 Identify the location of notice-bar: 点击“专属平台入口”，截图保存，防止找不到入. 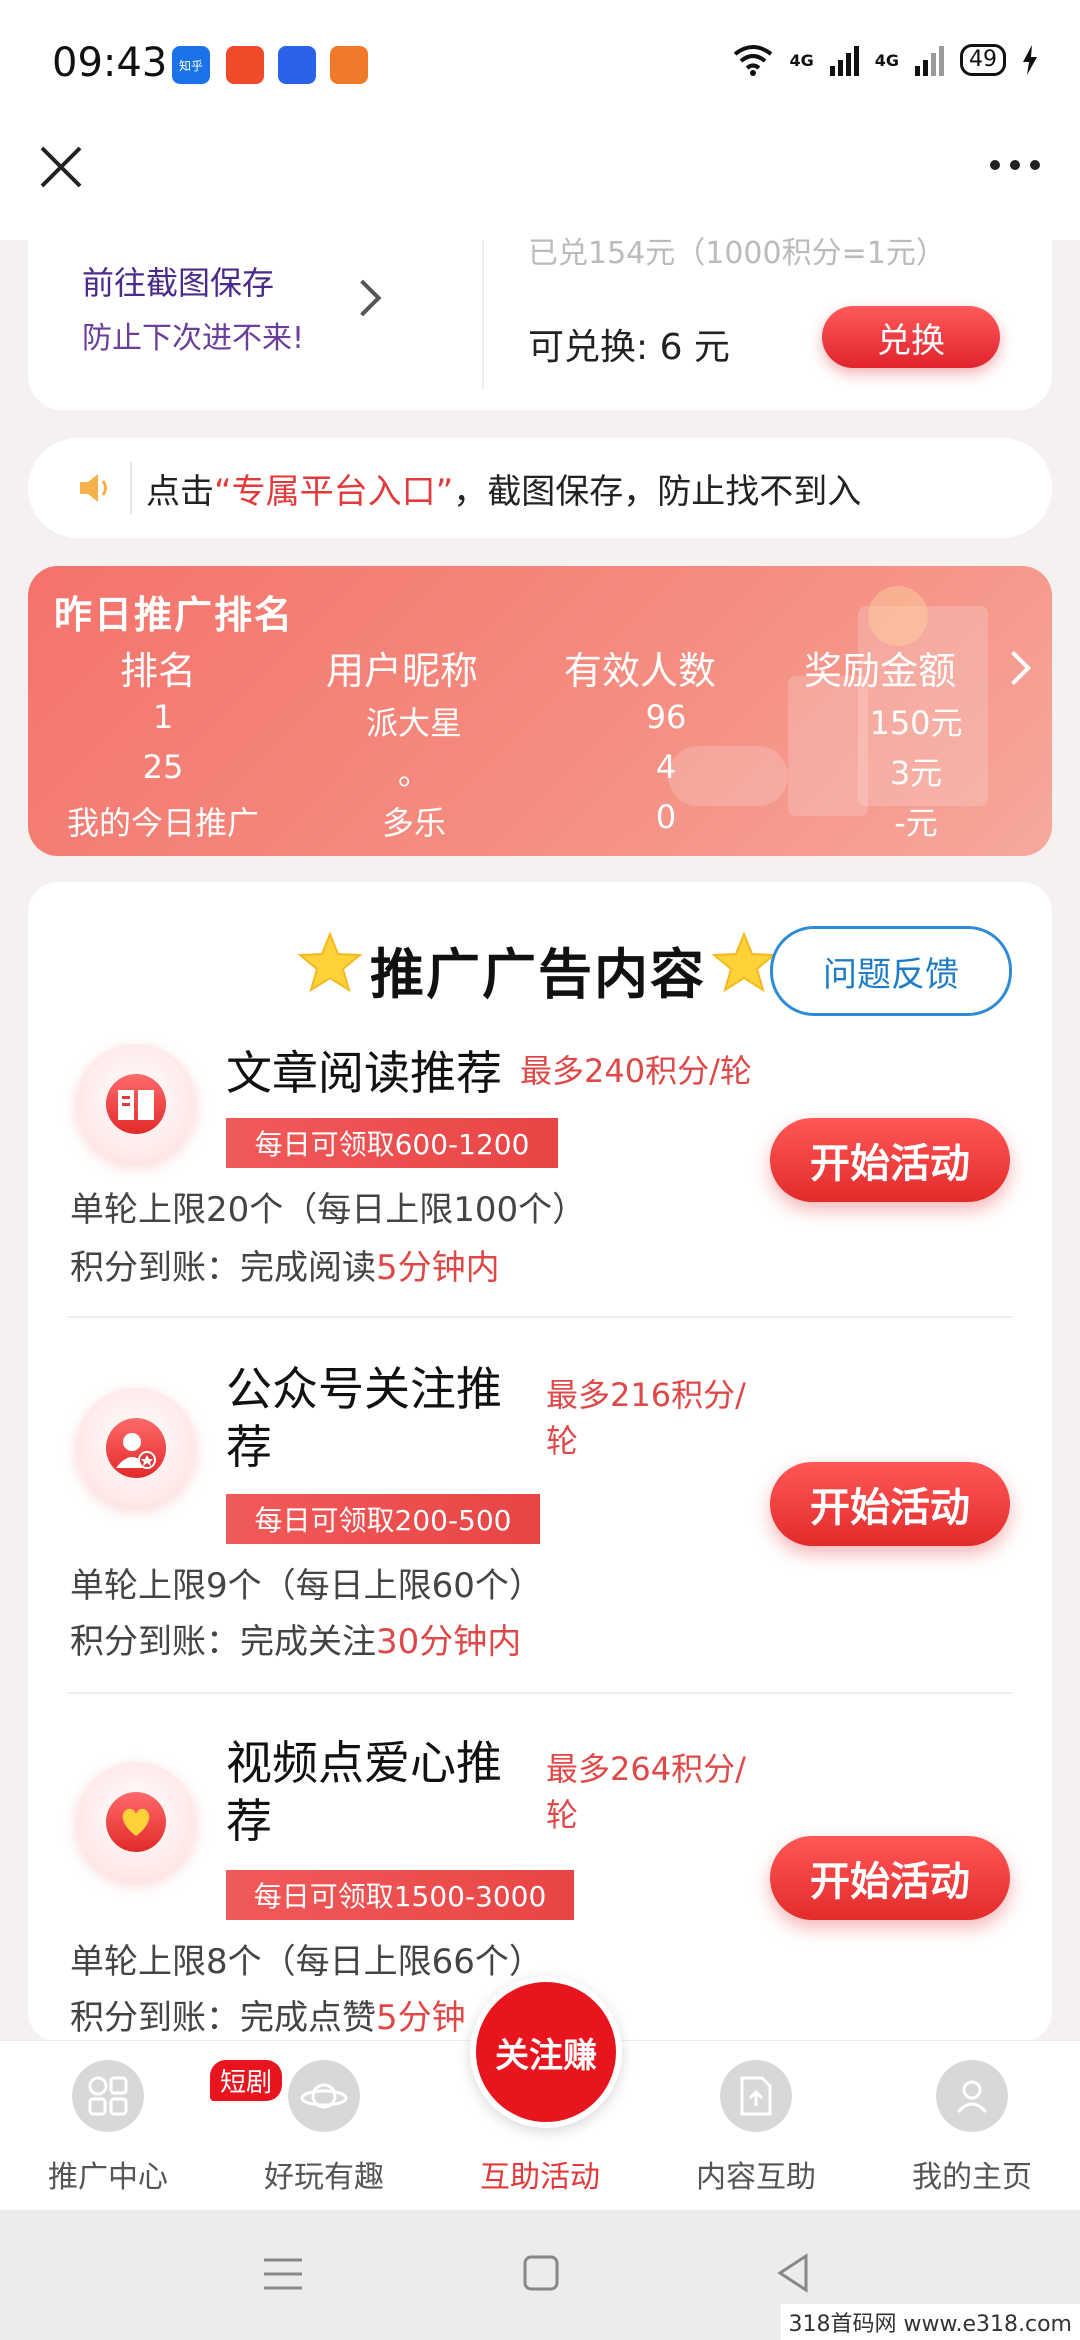
(540, 488).